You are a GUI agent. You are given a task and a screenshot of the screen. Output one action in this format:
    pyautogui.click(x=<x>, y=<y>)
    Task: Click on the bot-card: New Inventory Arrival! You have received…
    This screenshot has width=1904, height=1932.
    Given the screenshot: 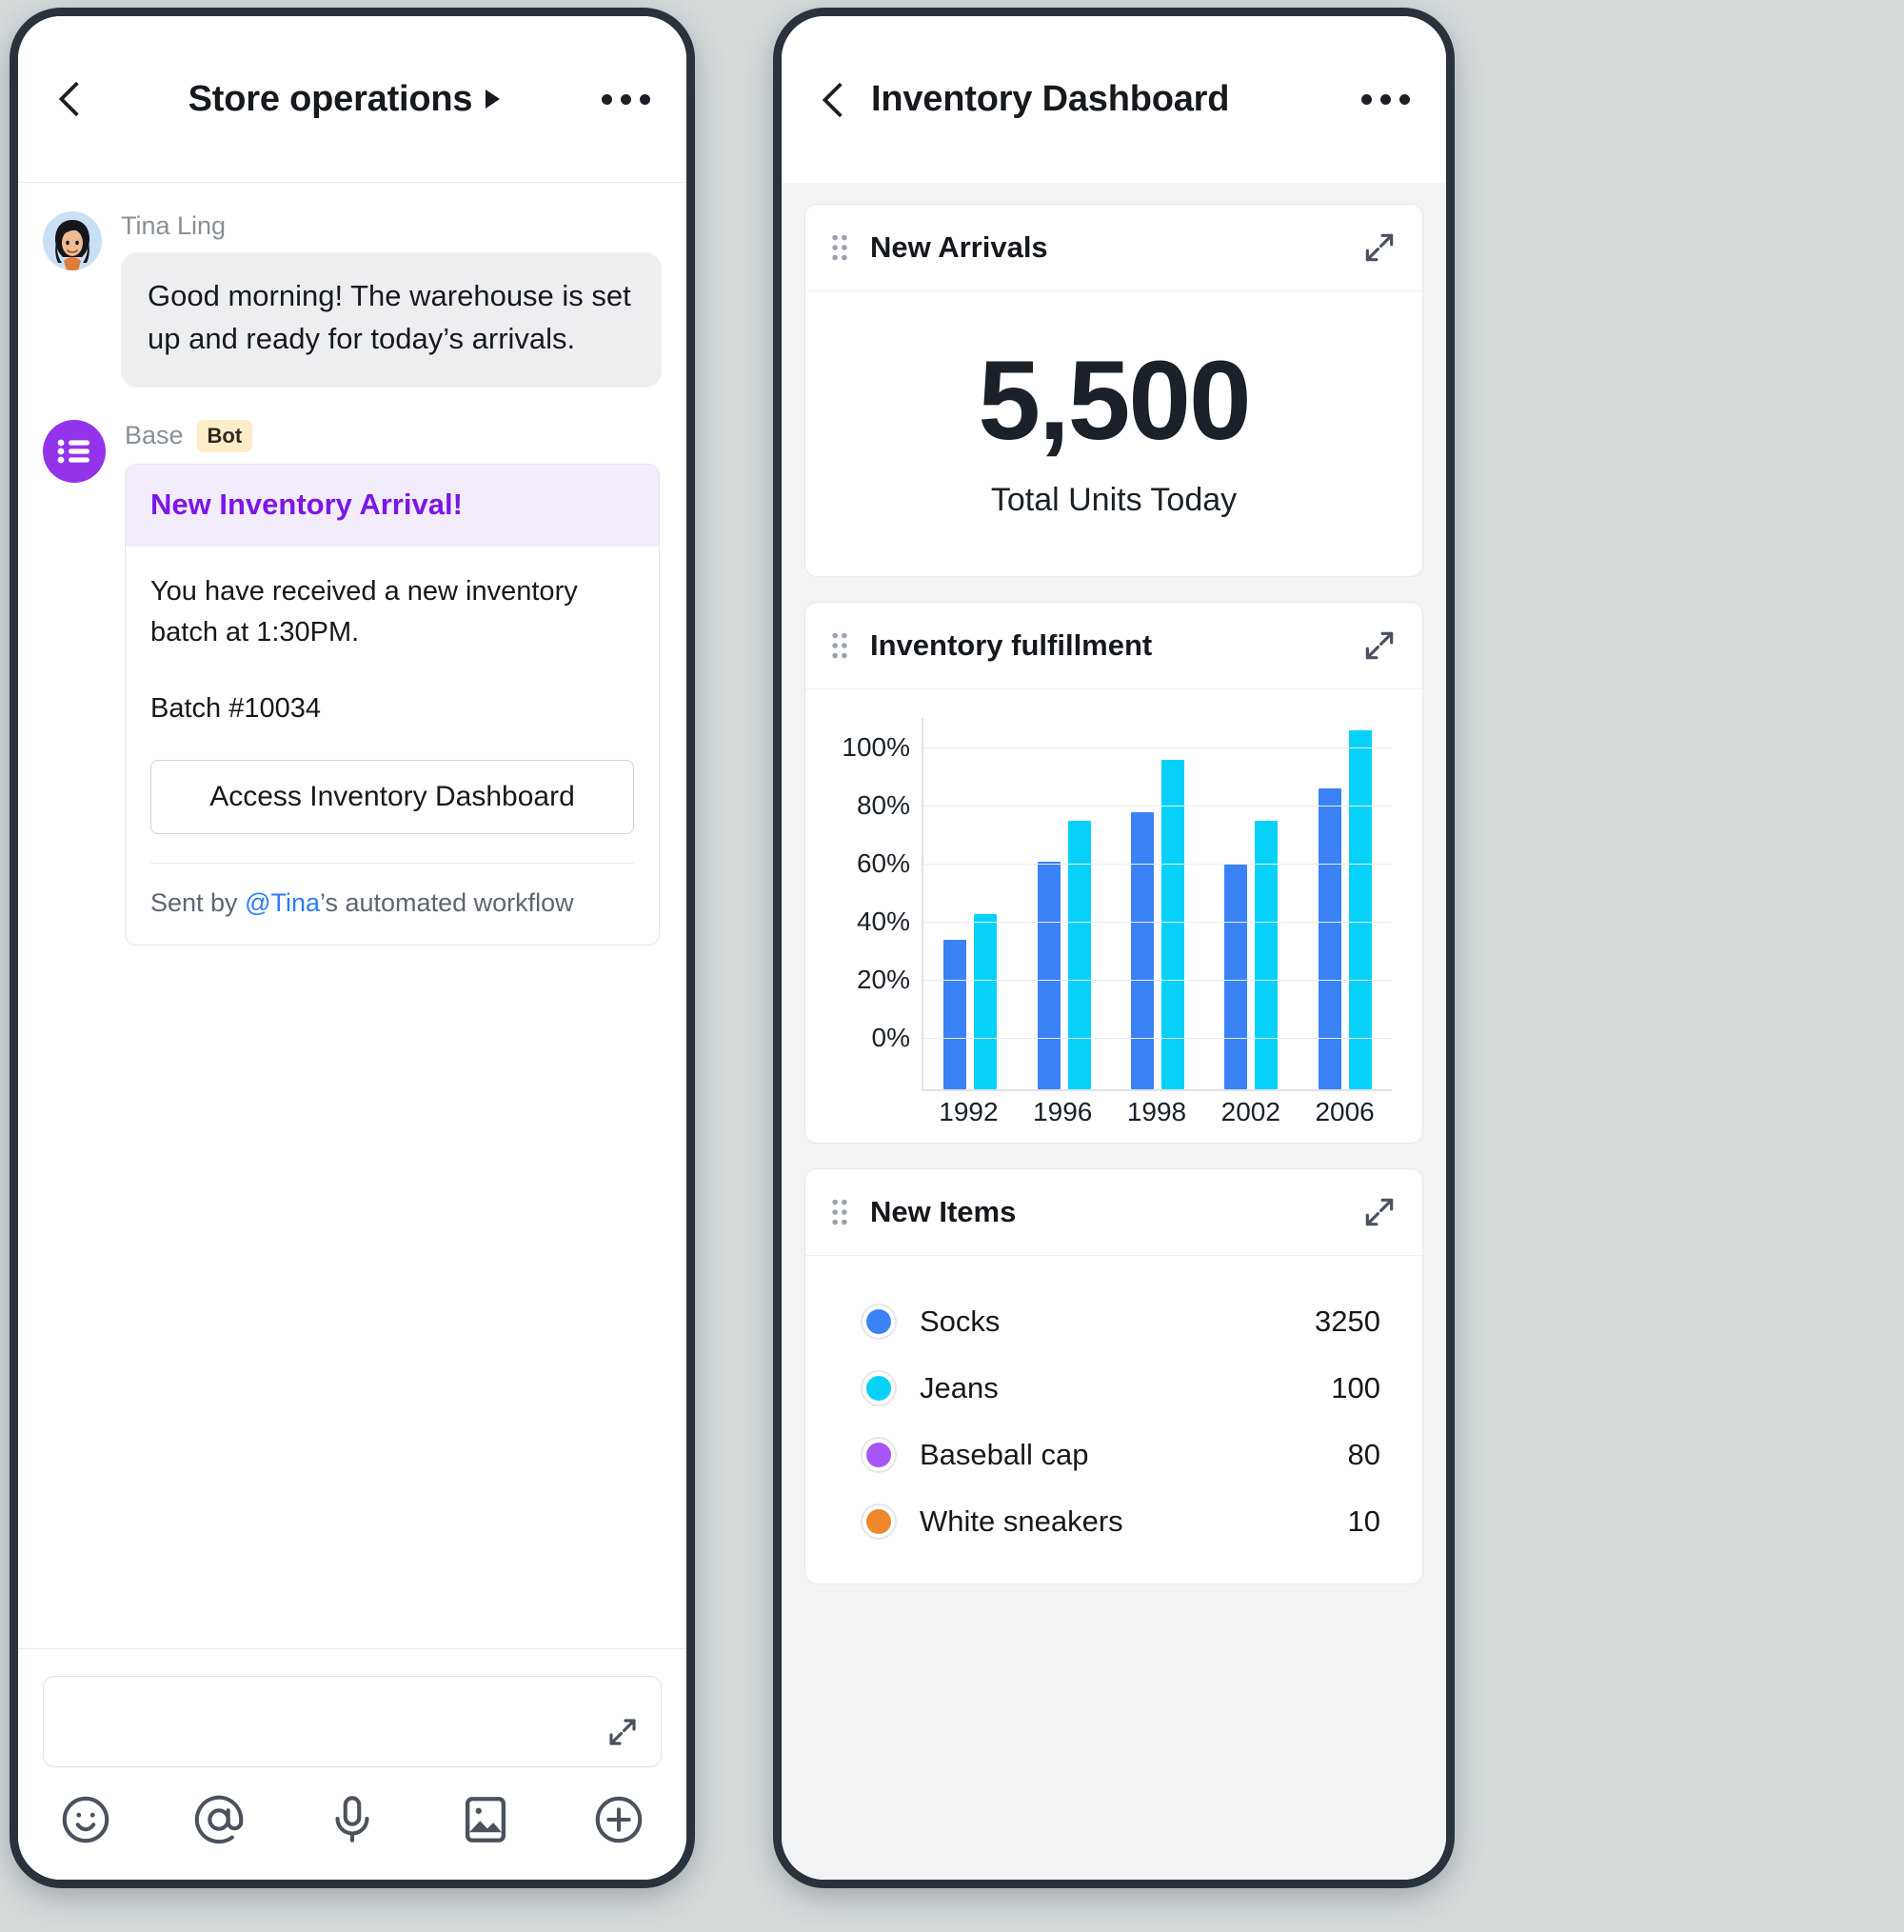 What is the action you would take?
    pyautogui.click(x=392, y=704)
    